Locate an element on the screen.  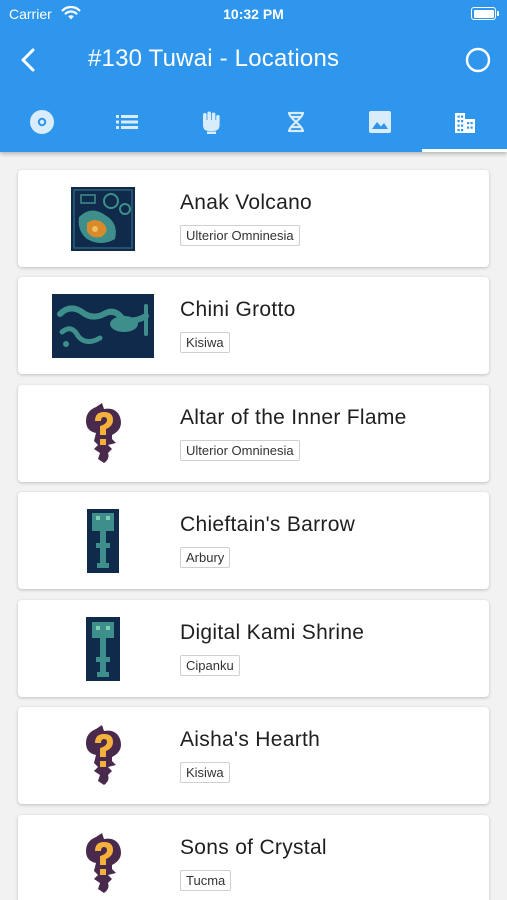
tab-moves is located at coordinates (211, 122).